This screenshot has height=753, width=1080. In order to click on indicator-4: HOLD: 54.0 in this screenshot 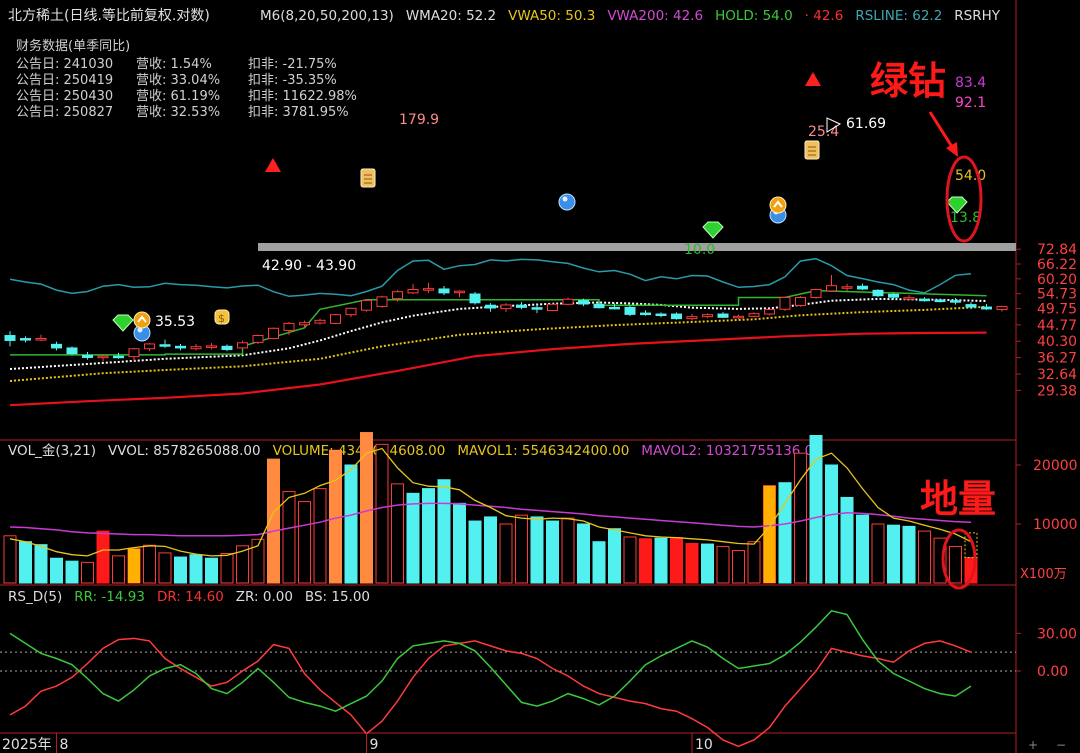, I will do `click(754, 16)`.